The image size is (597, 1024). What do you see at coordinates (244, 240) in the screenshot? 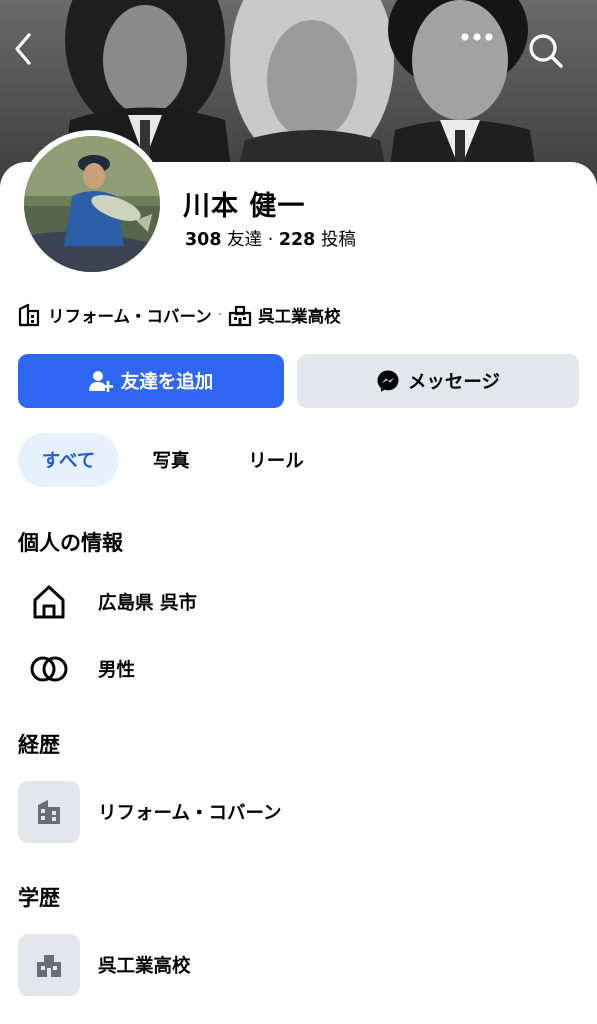
I see `friends-label: 友達` at bounding box center [244, 240].